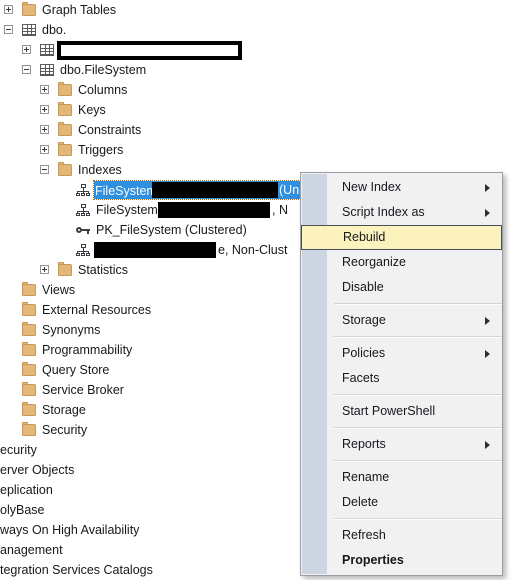 Image resolution: width=516 pixels, height=580 pixels. Describe the element at coordinates (87, 350) in the screenshot. I see `tree-item-label: Programmability` at that location.